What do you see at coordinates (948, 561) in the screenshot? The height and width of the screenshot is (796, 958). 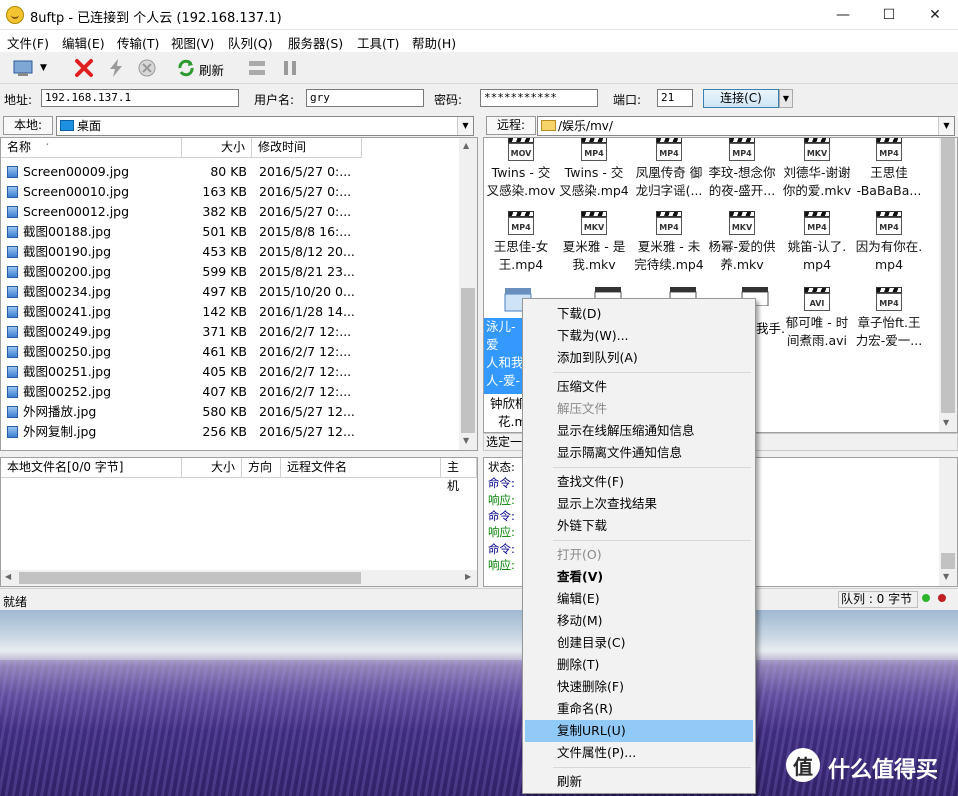 I see `log-scroll-thumb` at bounding box center [948, 561].